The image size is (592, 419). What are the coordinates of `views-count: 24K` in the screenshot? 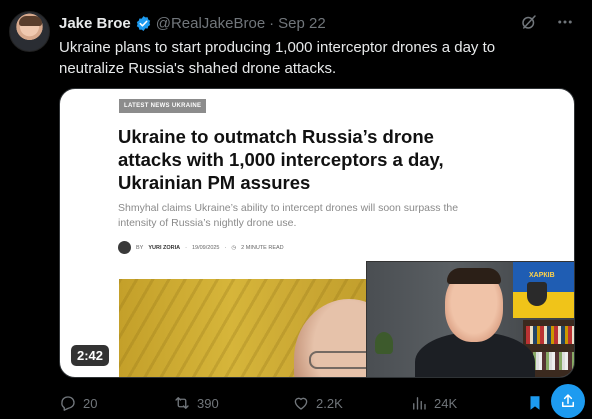 It's located at (446, 403).